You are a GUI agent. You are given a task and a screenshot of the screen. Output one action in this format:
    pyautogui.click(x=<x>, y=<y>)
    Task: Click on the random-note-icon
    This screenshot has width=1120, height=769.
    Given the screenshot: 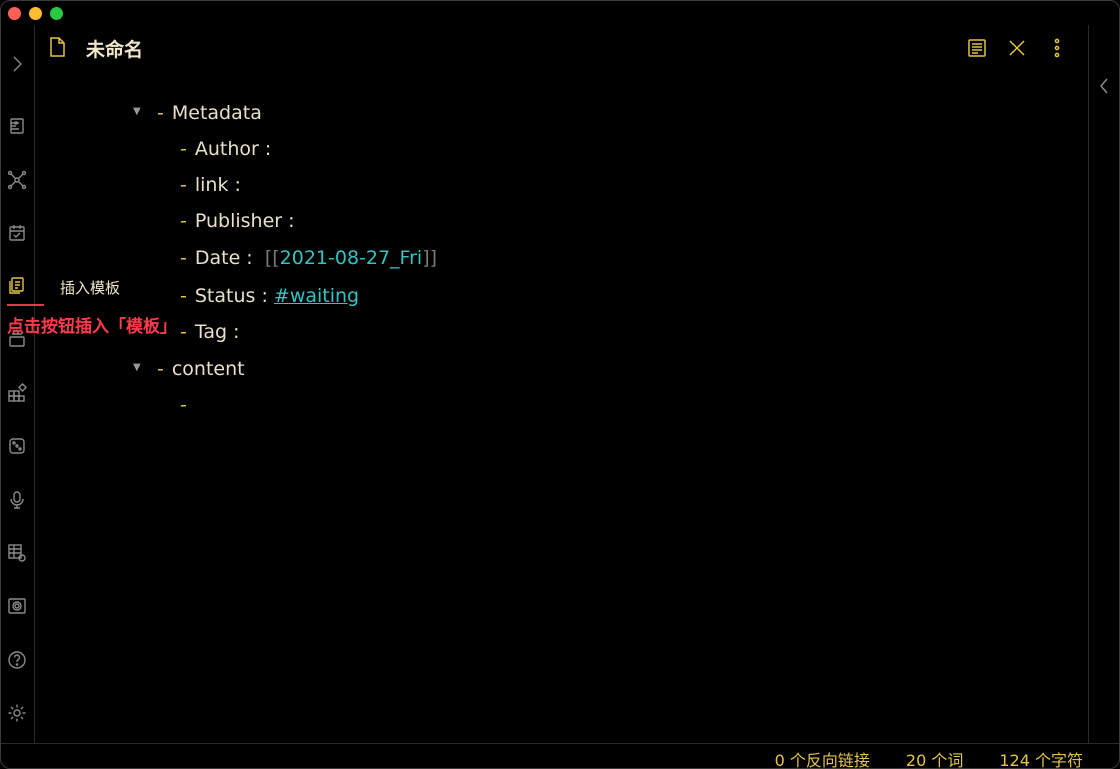 What is the action you would take?
    pyautogui.click(x=17, y=446)
    